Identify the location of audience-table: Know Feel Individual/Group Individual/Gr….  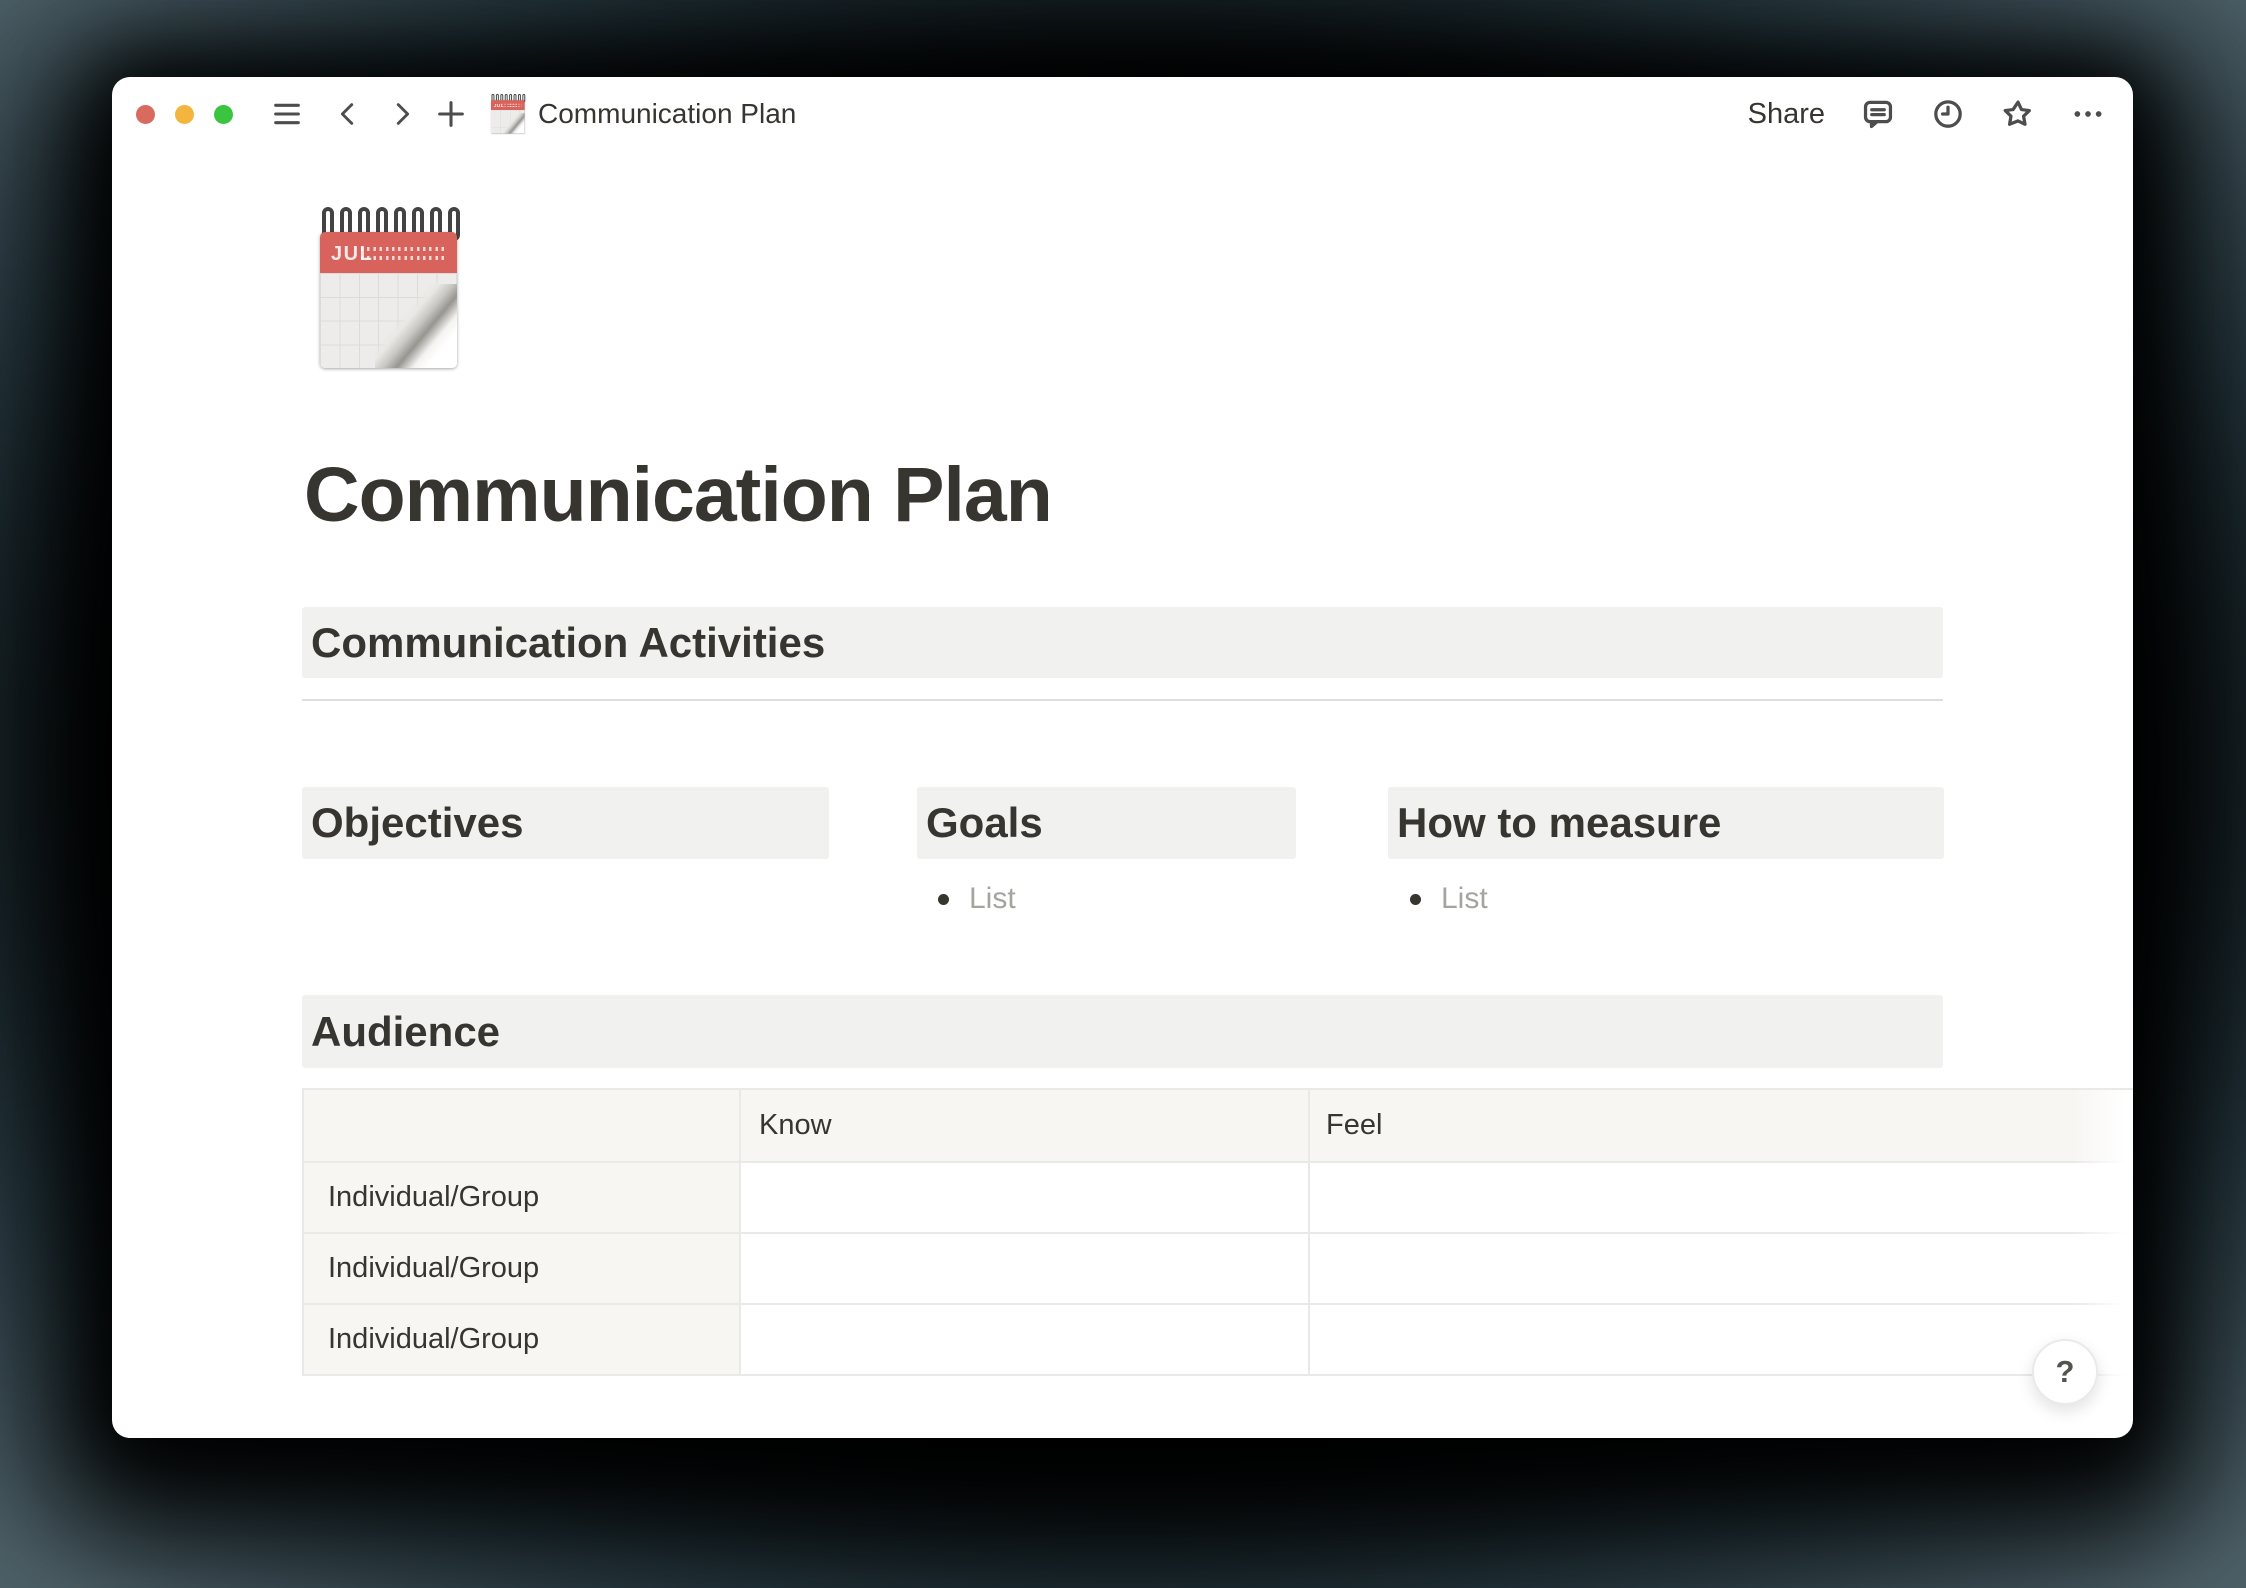
(1217, 1232).